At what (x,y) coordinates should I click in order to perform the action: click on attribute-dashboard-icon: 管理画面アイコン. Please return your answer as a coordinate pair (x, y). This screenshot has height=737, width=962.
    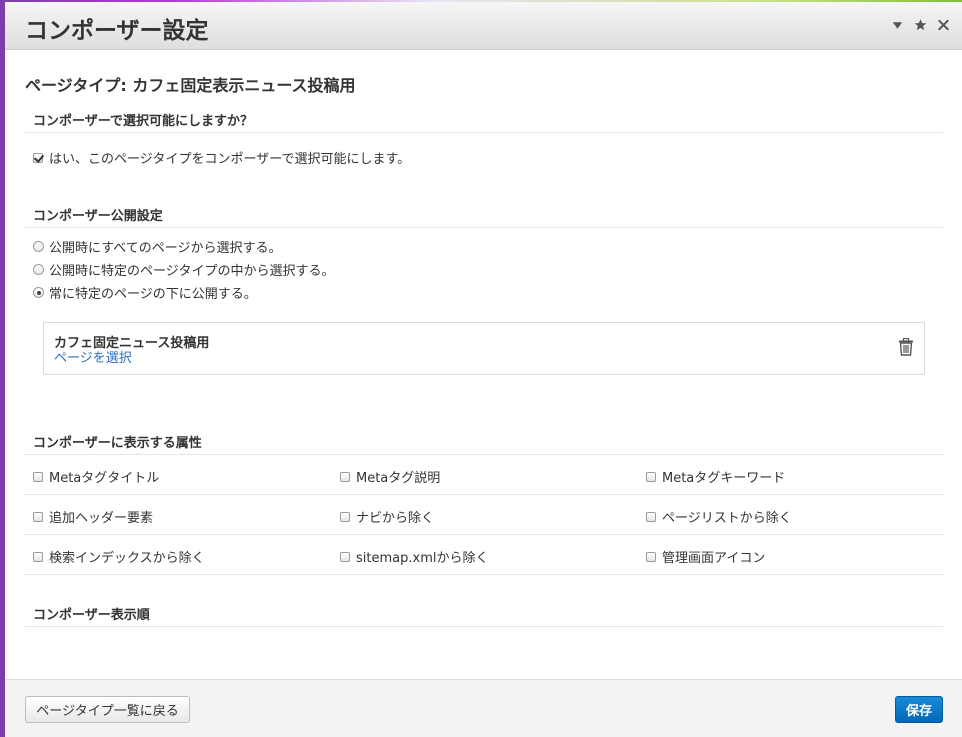
    Looking at the image, I should click on (705, 556).